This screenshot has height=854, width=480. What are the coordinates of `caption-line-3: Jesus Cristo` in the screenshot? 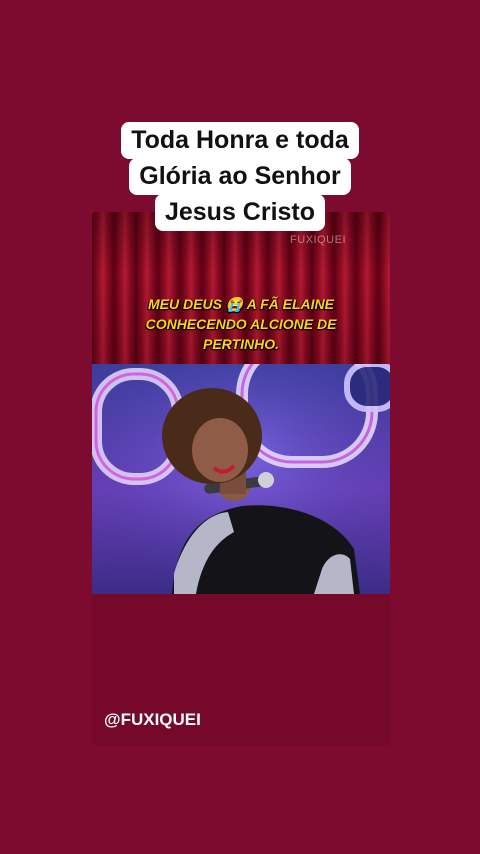 It's located at (240, 212).